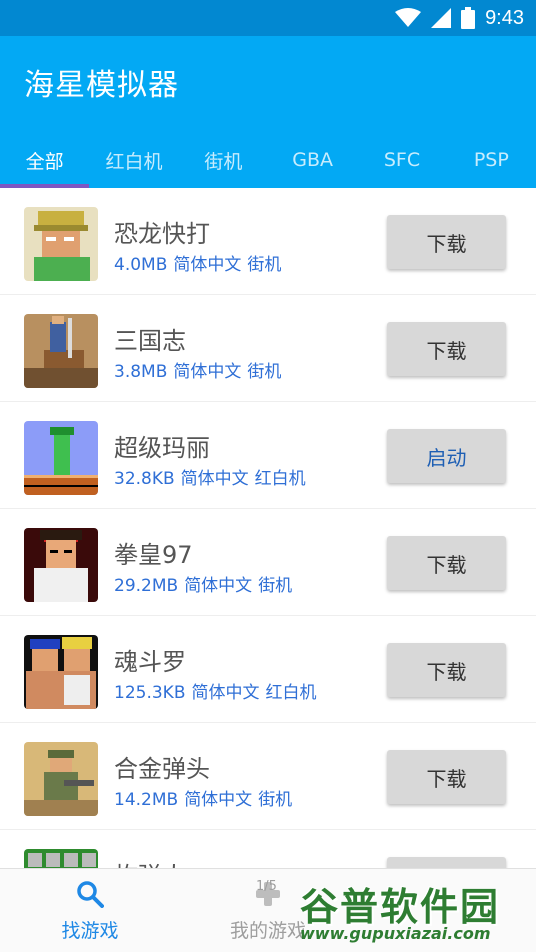 The image size is (536, 952). Describe the element at coordinates (90, 930) in the screenshot. I see `nav-find-label: 找游戏` at that location.